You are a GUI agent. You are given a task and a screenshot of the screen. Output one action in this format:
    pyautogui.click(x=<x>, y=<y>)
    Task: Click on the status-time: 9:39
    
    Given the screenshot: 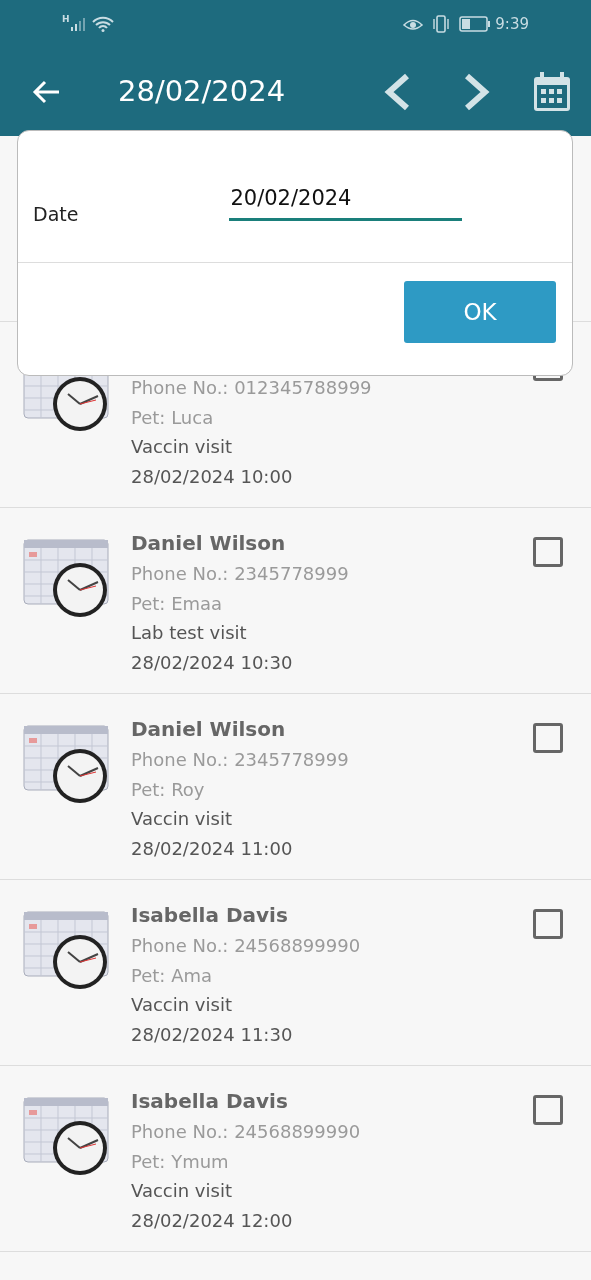 What is the action you would take?
    pyautogui.click(x=512, y=24)
    